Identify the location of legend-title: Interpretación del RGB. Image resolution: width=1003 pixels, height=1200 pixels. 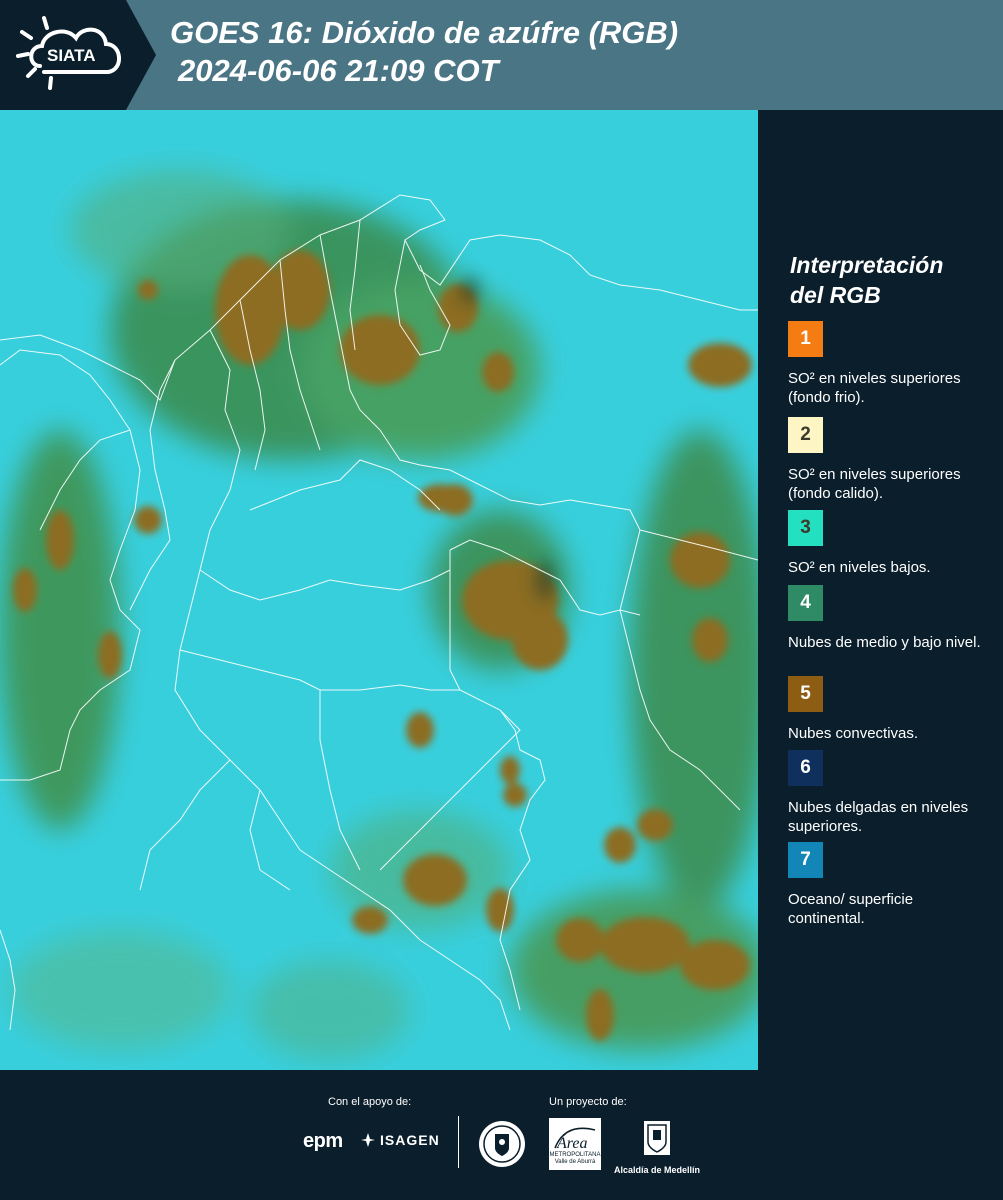
(866, 280).